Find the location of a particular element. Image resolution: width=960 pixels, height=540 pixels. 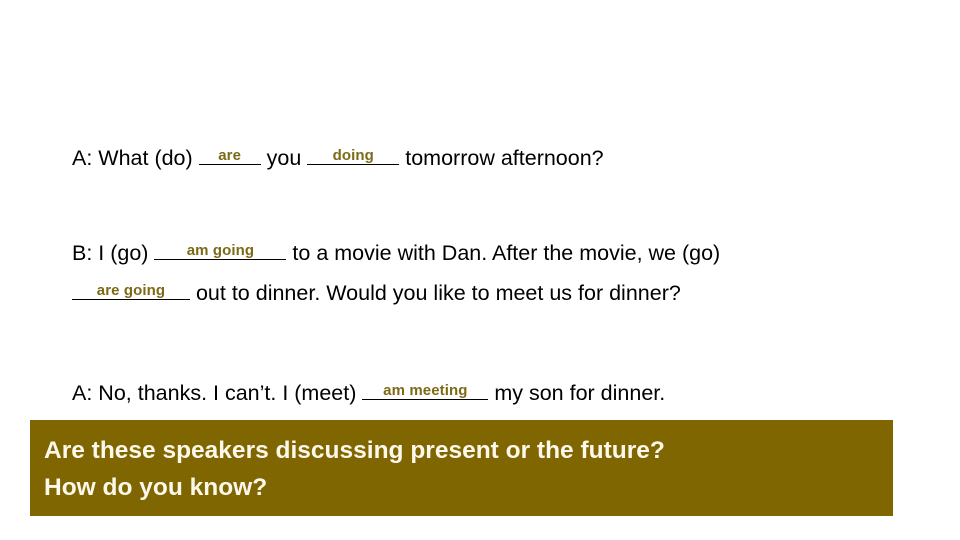

blank-are-going: are going is located at coordinates (131, 289).